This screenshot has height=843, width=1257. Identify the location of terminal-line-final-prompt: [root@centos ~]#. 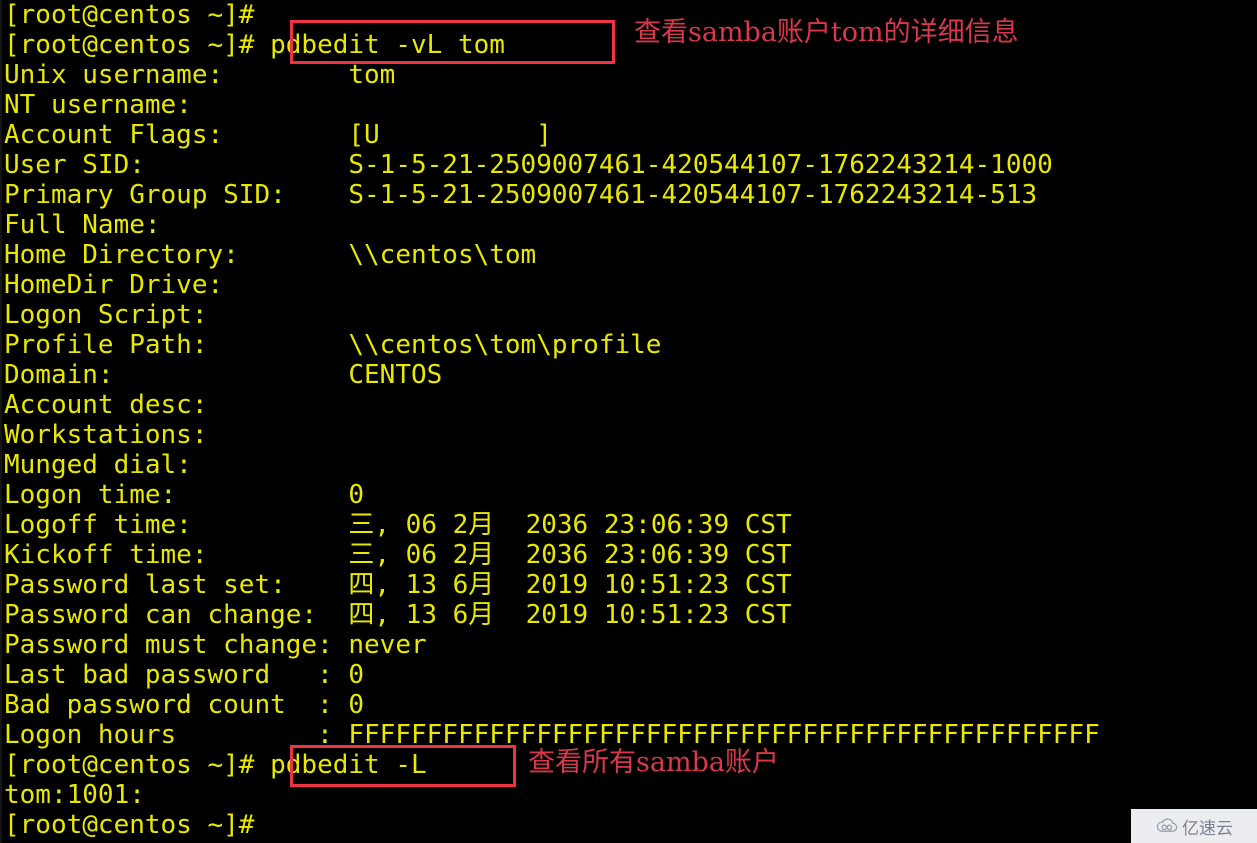
(129, 825).